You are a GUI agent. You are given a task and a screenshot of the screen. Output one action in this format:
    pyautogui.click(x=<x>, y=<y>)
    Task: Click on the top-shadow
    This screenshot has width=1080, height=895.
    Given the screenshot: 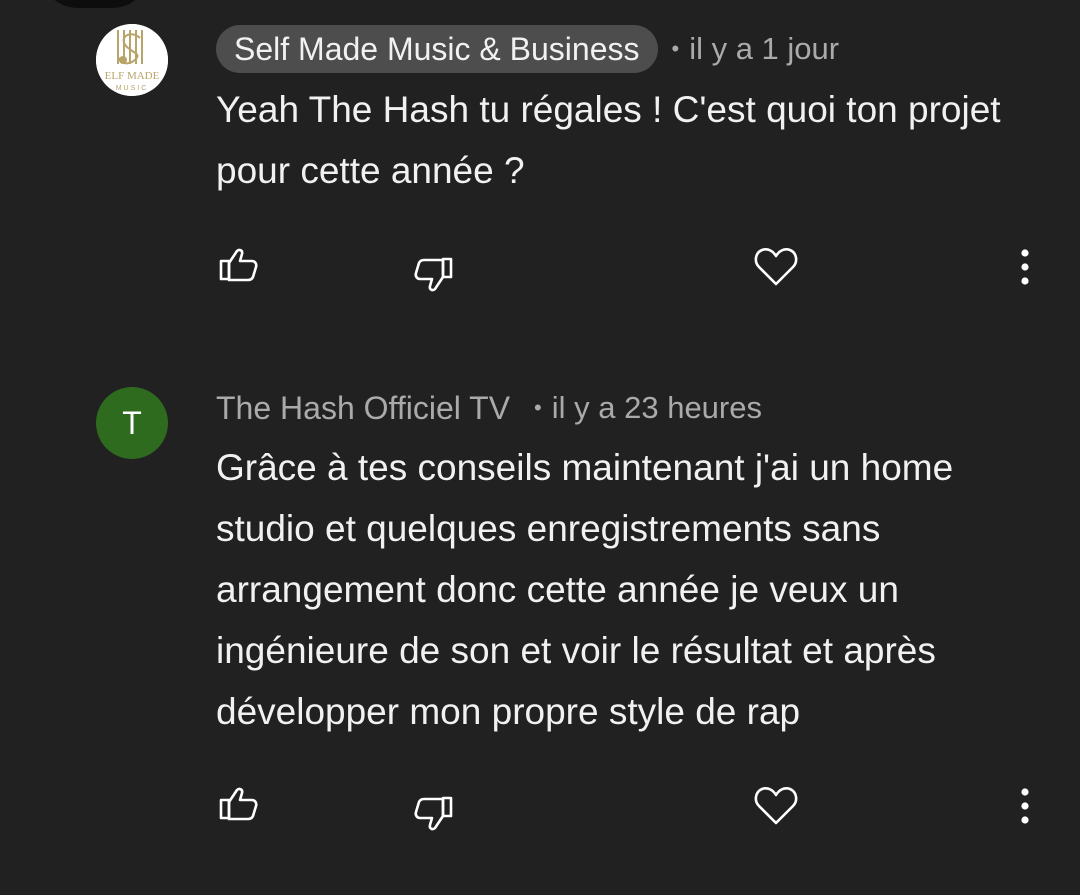 What is the action you would take?
    pyautogui.click(x=95, y=4)
    